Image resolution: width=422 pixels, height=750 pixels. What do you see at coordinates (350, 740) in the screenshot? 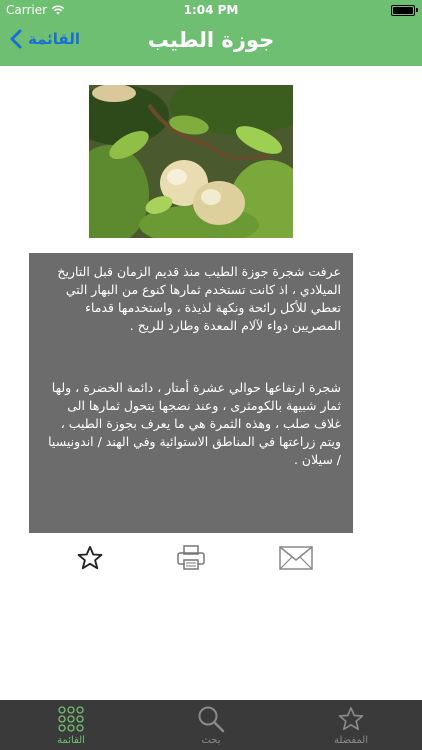
I see `tab-favorites-label: المفضلة` at bounding box center [350, 740].